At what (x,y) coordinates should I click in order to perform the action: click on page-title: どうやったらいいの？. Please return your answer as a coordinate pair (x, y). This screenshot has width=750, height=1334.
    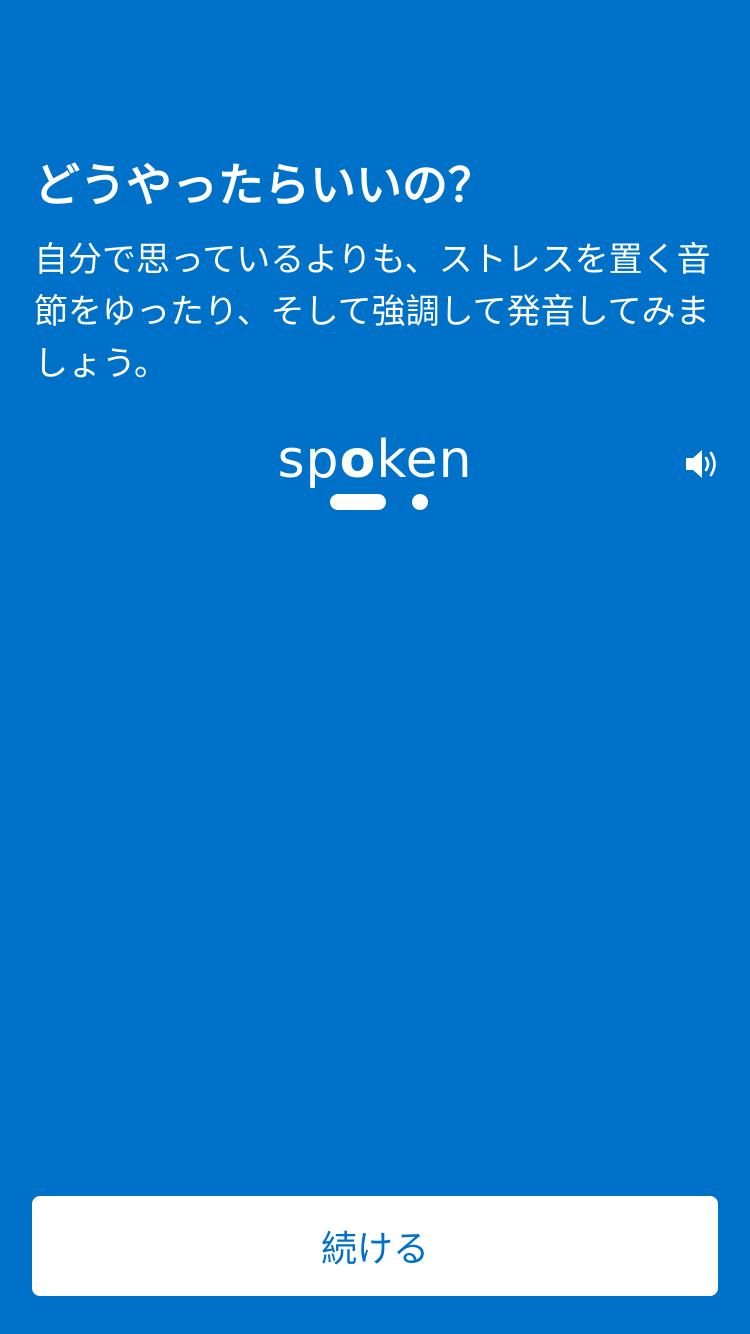
    Looking at the image, I should click on (264, 185).